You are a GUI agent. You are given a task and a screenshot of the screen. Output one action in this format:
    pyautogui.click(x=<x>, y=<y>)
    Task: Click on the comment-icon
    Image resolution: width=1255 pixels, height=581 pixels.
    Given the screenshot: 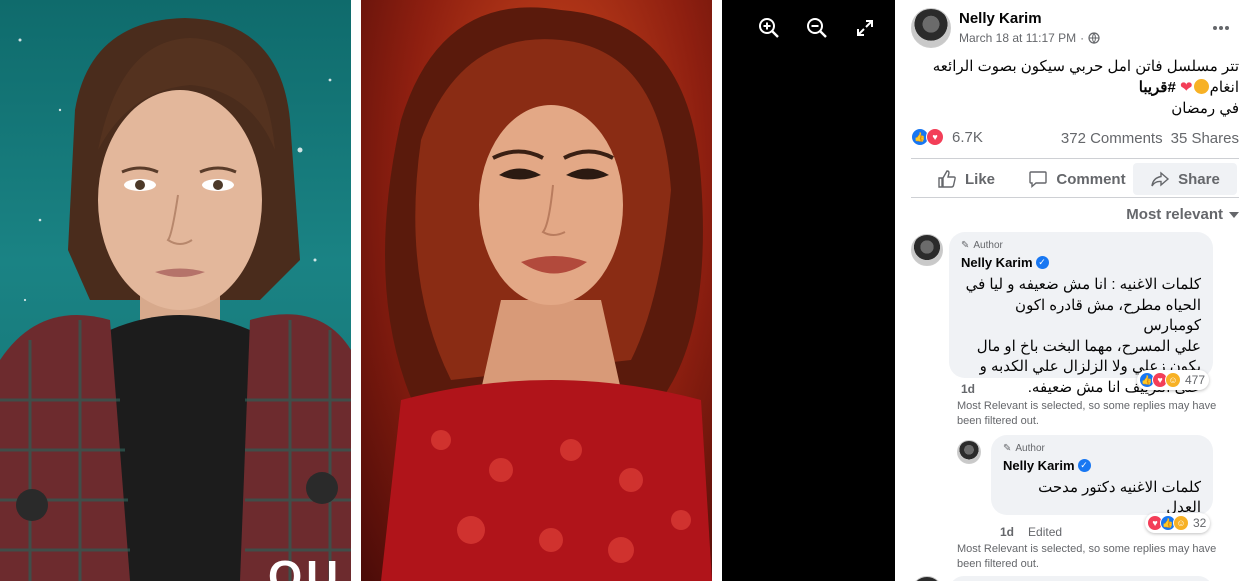 What is the action you would take?
    pyautogui.click(x=1038, y=180)
    